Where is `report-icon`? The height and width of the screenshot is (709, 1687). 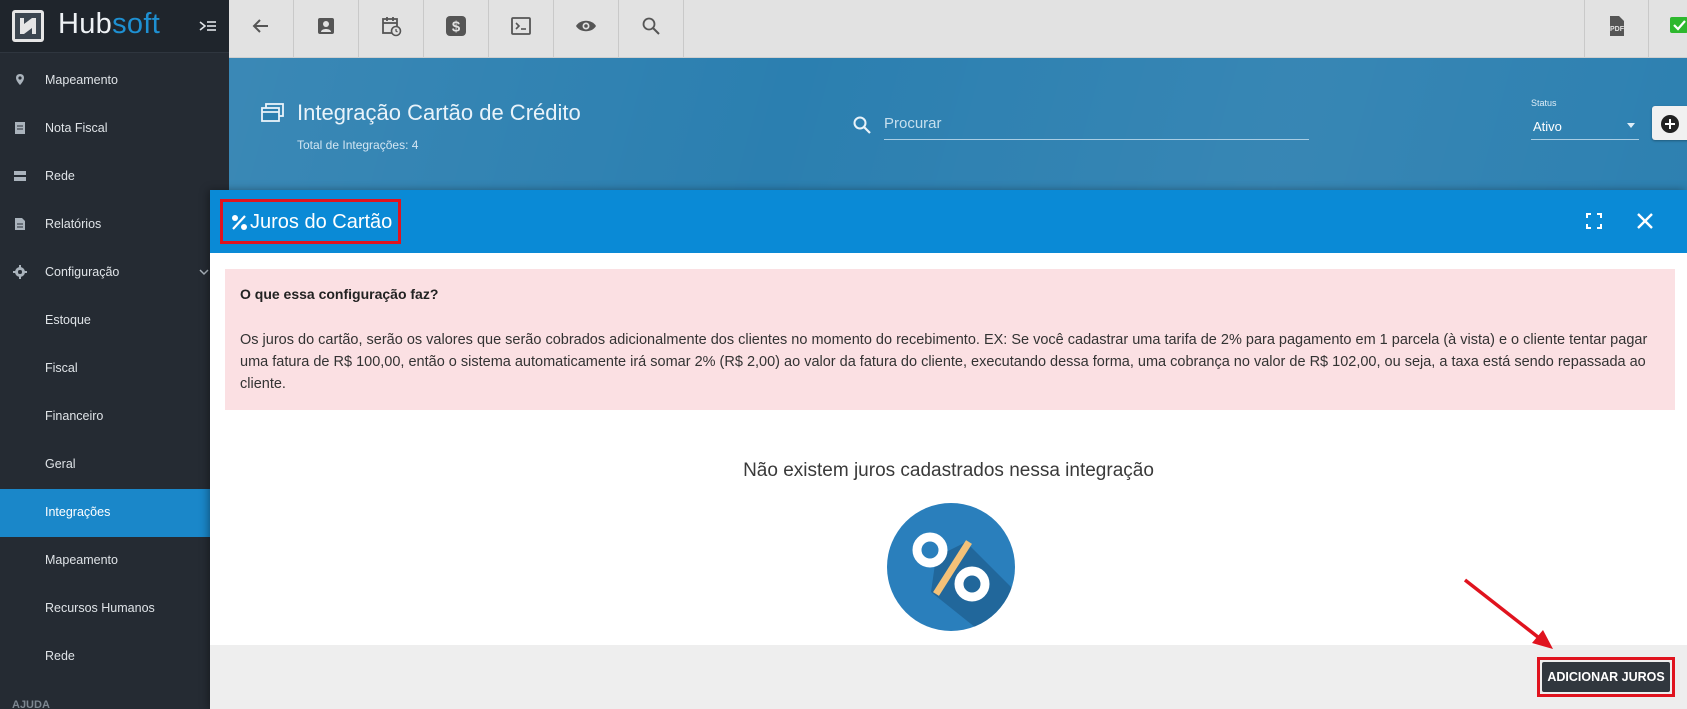 report-icon is located at coordinates (20, 224).